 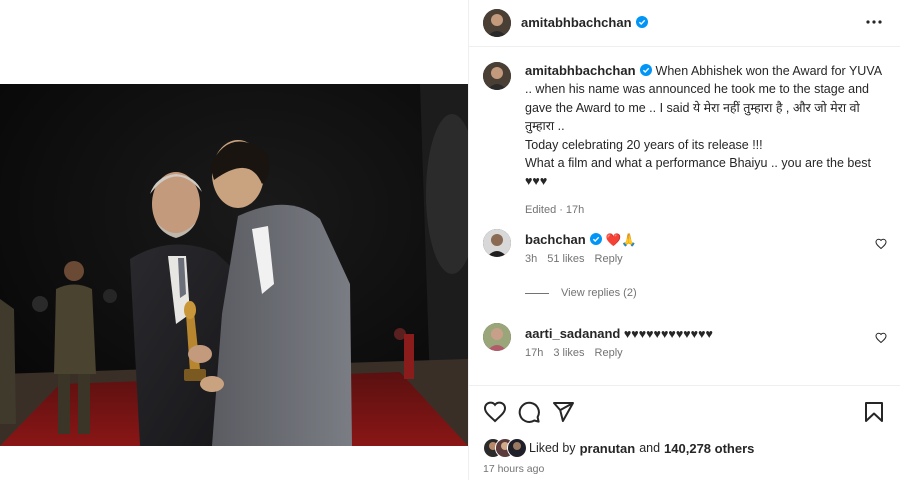 What do you see at coordinates (874, 22) in the screenshot?
I see `more-options-icon` at bounding box center [874, 22].